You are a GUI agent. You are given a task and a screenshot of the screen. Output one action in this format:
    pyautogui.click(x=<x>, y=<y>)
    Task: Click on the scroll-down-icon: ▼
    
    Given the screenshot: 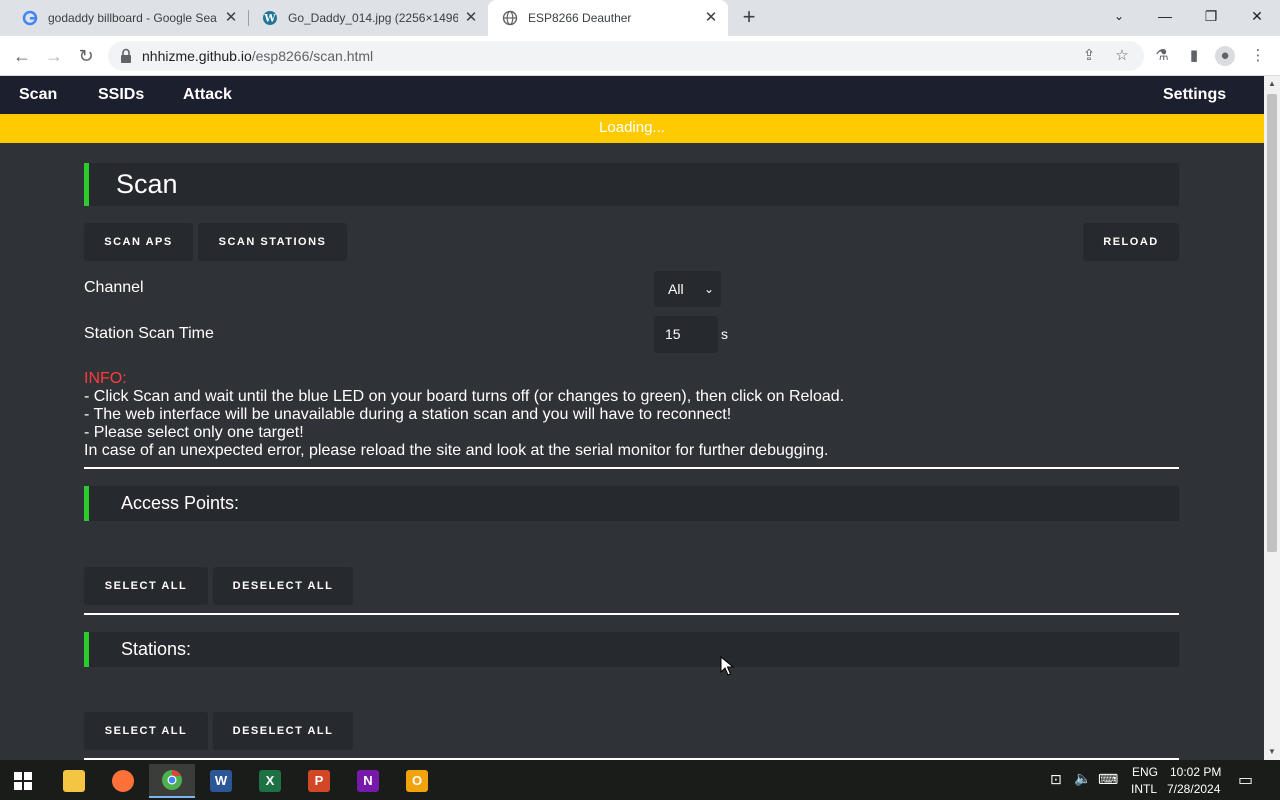 What is the action you would take?
    pyautogui.click(x=1272, y=752)
    